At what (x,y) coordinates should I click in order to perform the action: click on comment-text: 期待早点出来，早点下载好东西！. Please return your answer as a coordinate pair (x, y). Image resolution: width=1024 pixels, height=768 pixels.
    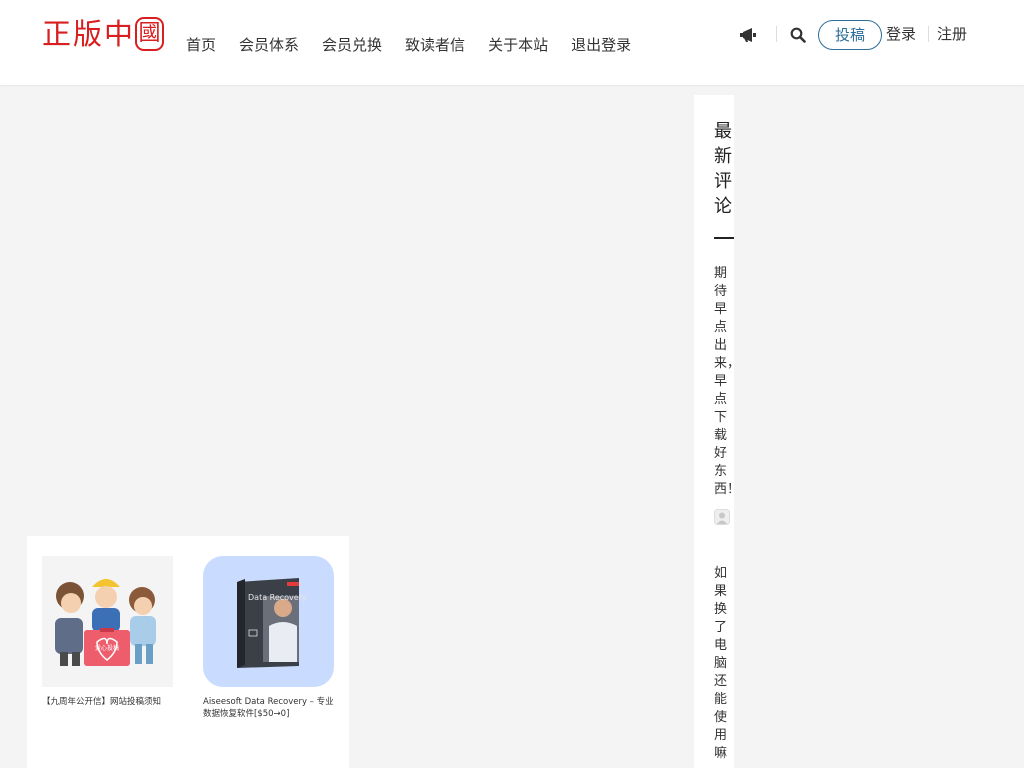
    Looking at the image, I should click on (724, 382).